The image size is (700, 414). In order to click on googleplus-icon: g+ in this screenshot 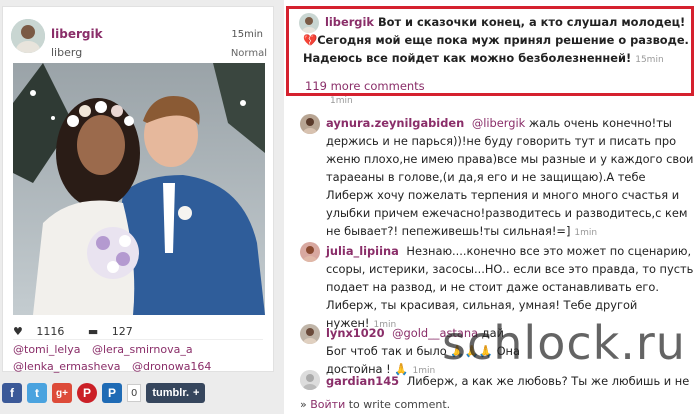, I will do `click(62, 393)`.